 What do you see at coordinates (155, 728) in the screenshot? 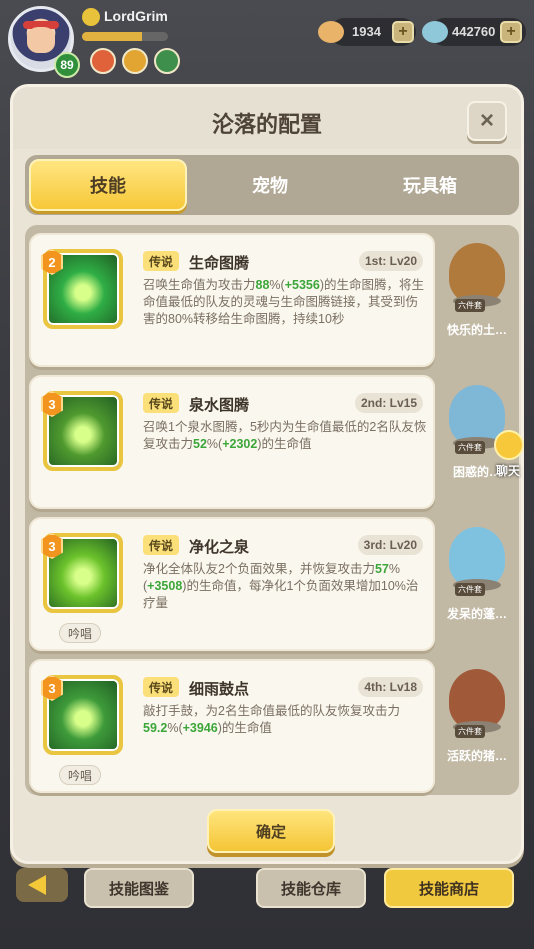
I see `desc-value: 59.2` at bounding box center [155, 728].